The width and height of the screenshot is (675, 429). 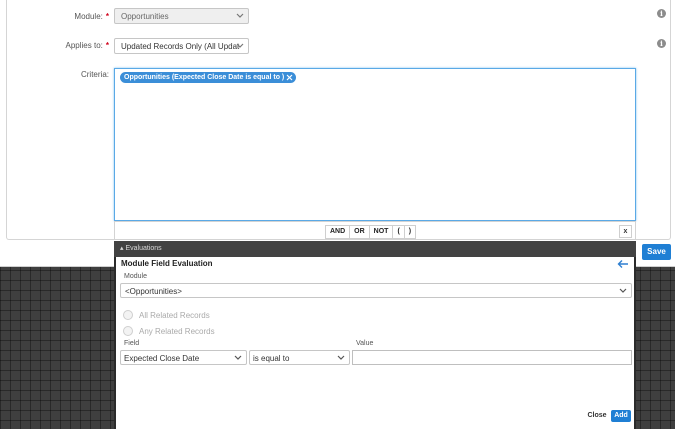 What do you see at coordinates (381, 232) in the screenshot?
I see `not-button: NOT` at bounding box center [381, 232].